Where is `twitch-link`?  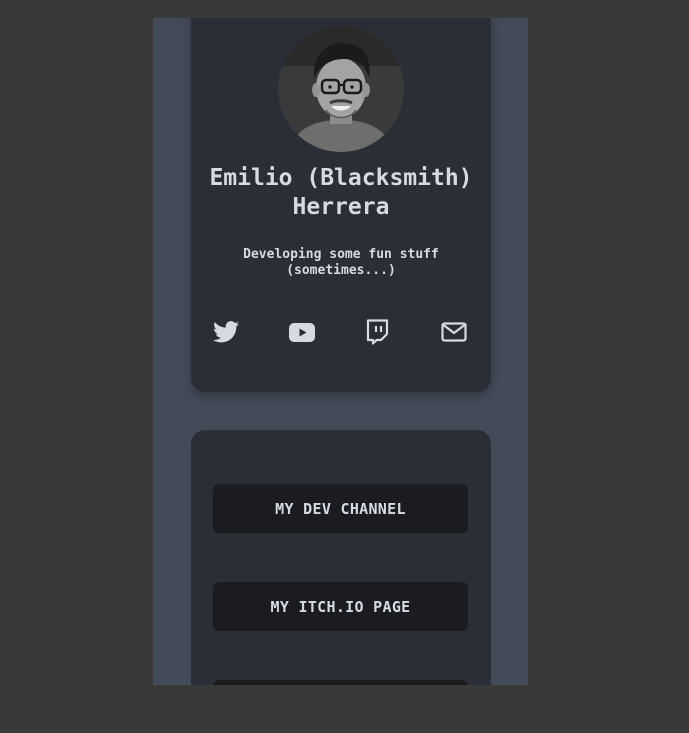 twitch-link is located at coordinates (377, 332).